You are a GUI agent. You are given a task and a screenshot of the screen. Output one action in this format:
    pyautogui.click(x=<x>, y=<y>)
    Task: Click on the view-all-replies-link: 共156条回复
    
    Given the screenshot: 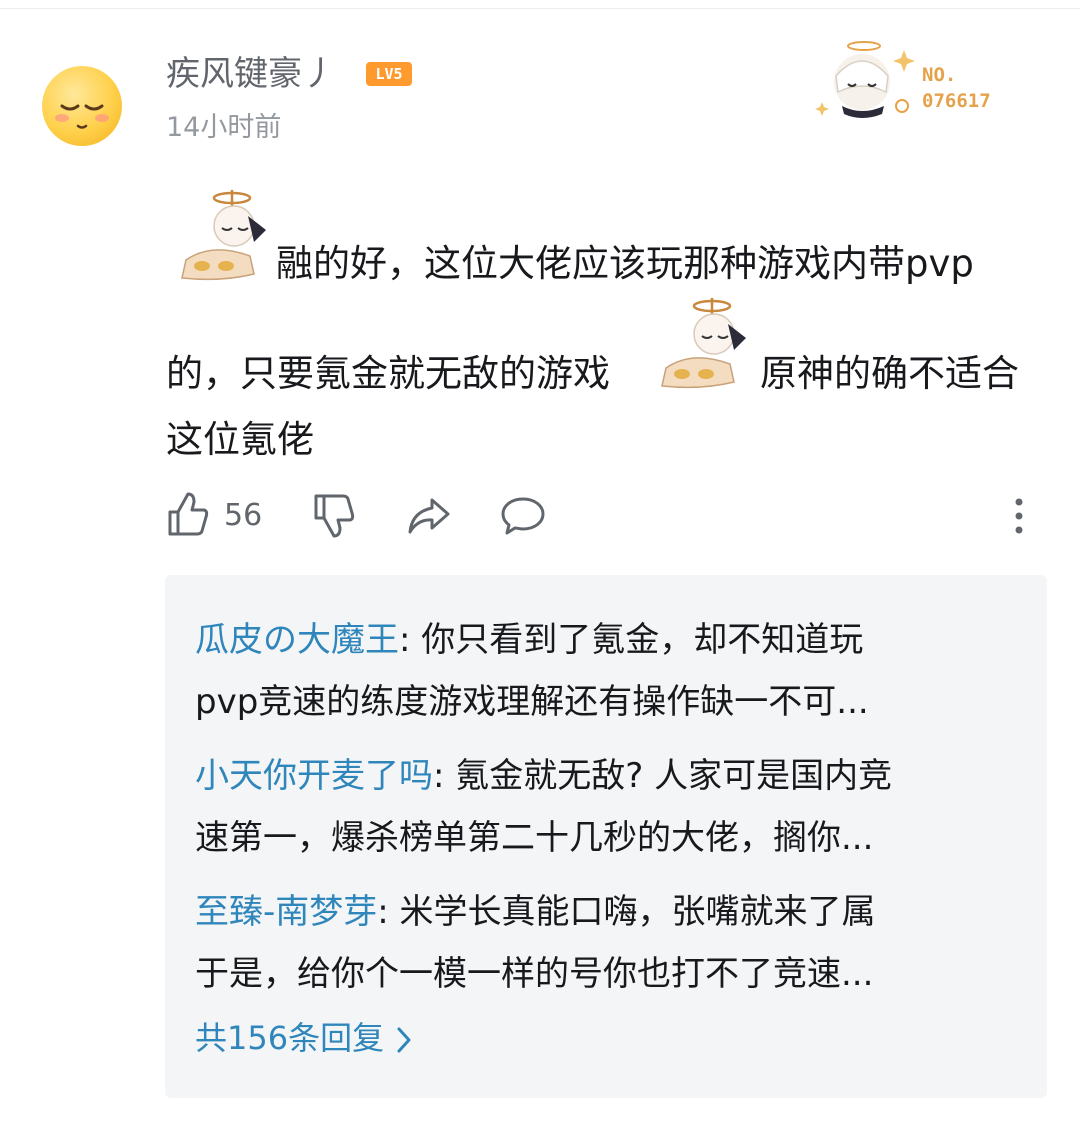 What is the action you would take?
    pyautogui.click(x=304, y=1038)
    